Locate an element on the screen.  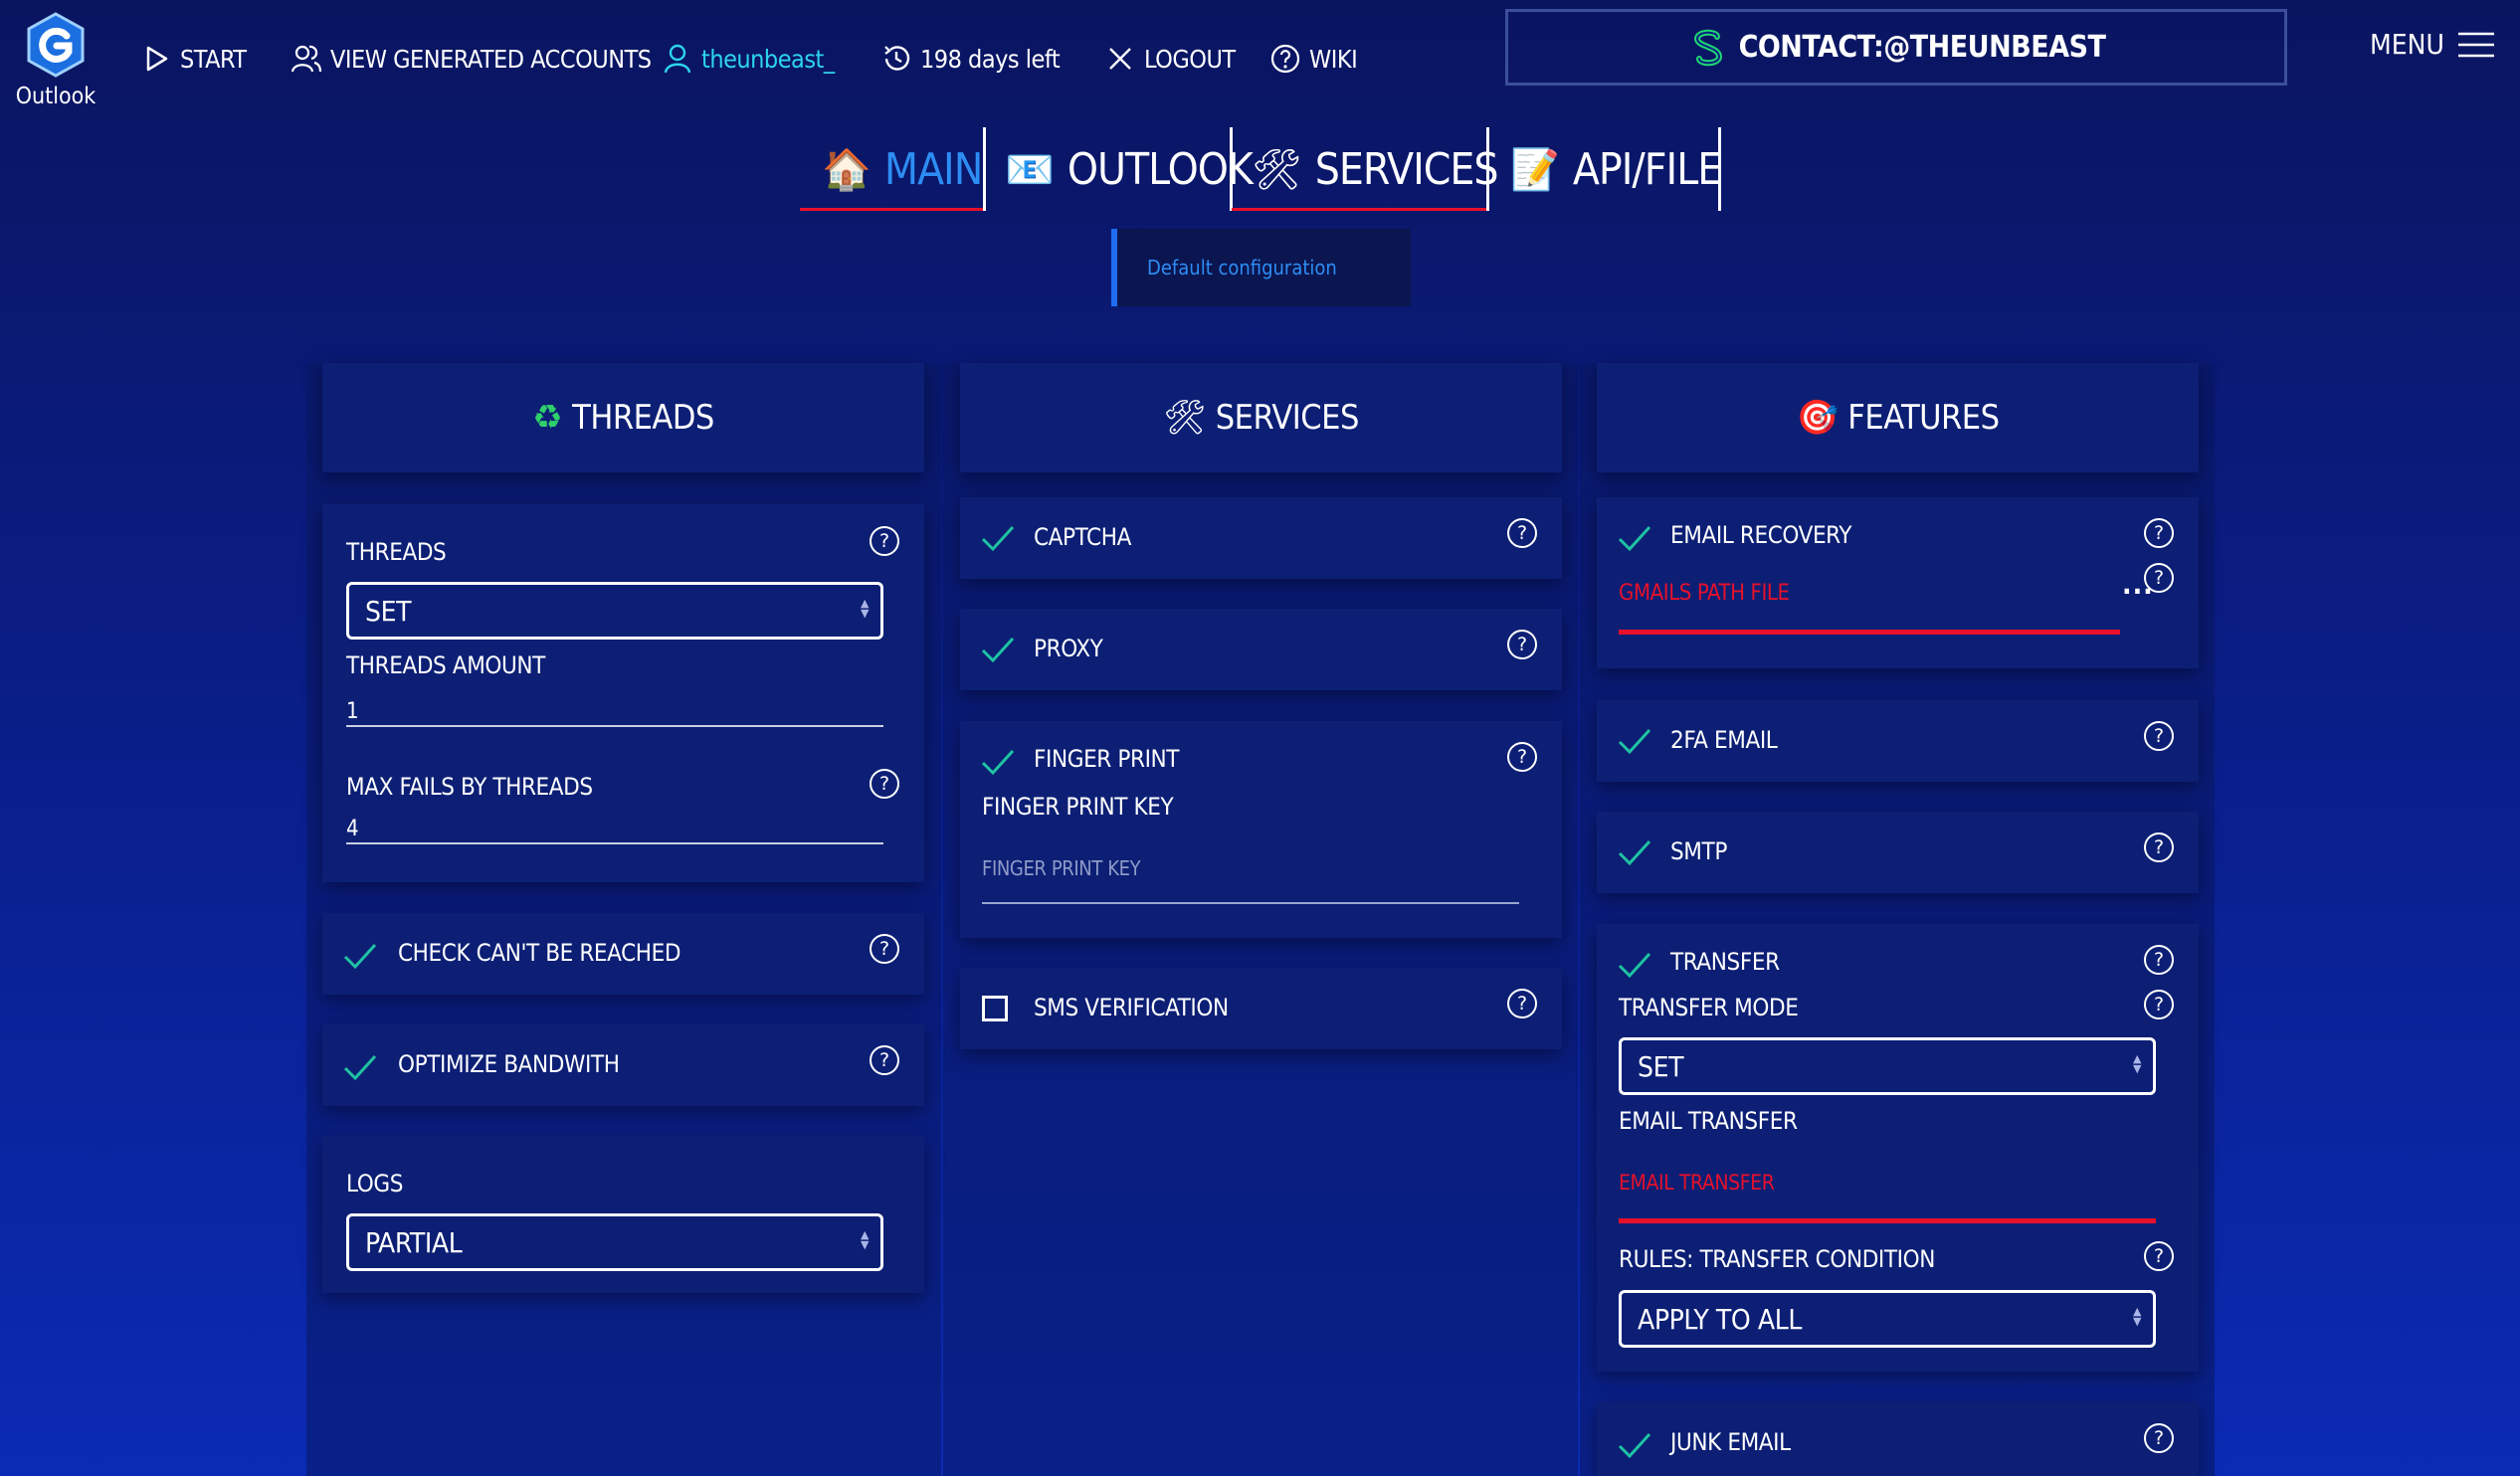
brand-logo: Outlook is located at coordinates (55, 61).